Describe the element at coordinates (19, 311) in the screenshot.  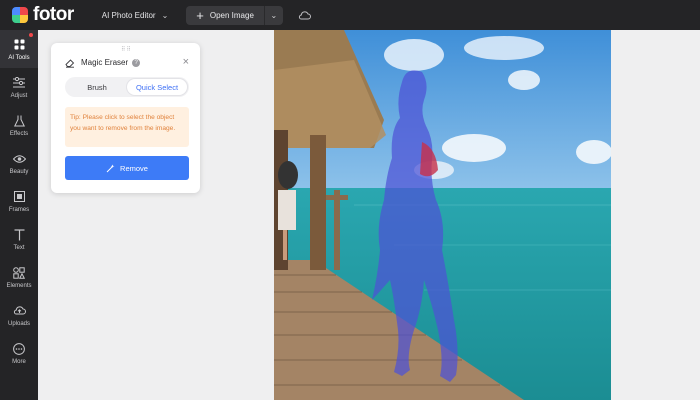
I see `cloud-upload-icon` at that location.